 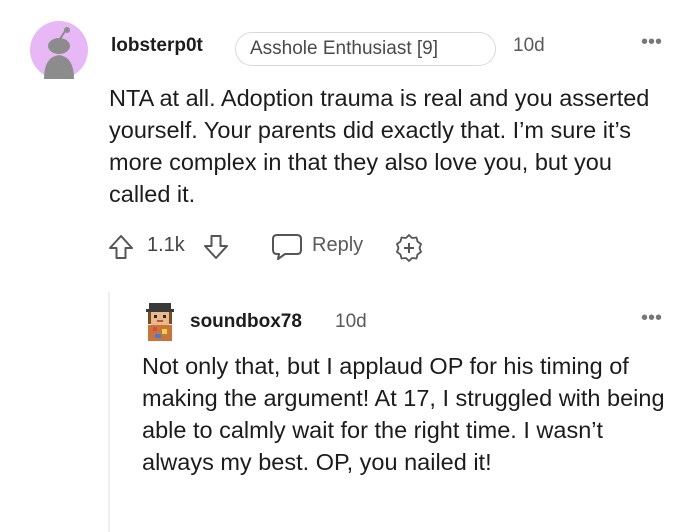 I want to click on user-flair: Asshole Enthusiast [9], so click(x=365, y=49).